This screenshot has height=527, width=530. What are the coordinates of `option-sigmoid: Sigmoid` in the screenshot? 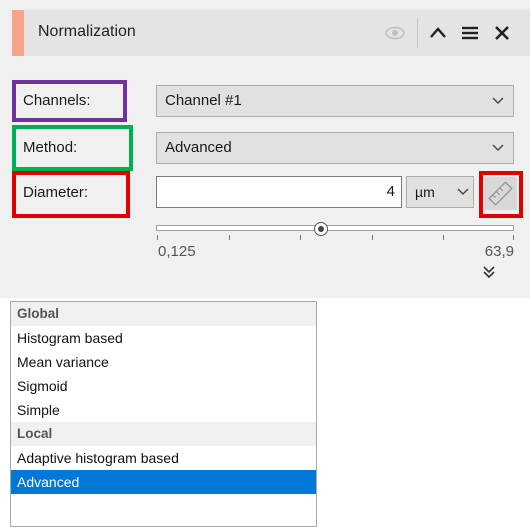 It's located at (163, 386).